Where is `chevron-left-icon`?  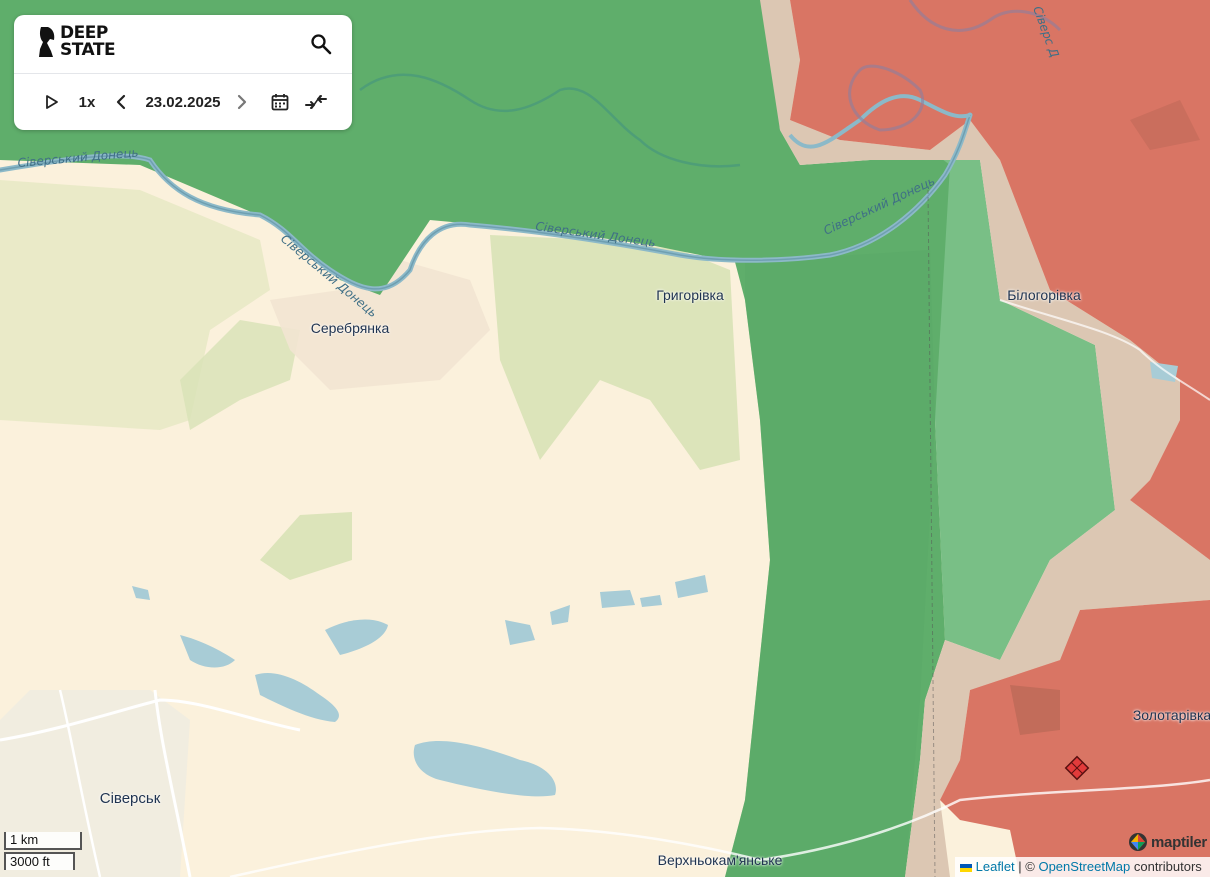 chevron-left-icon is located at coordinates (121, 102).